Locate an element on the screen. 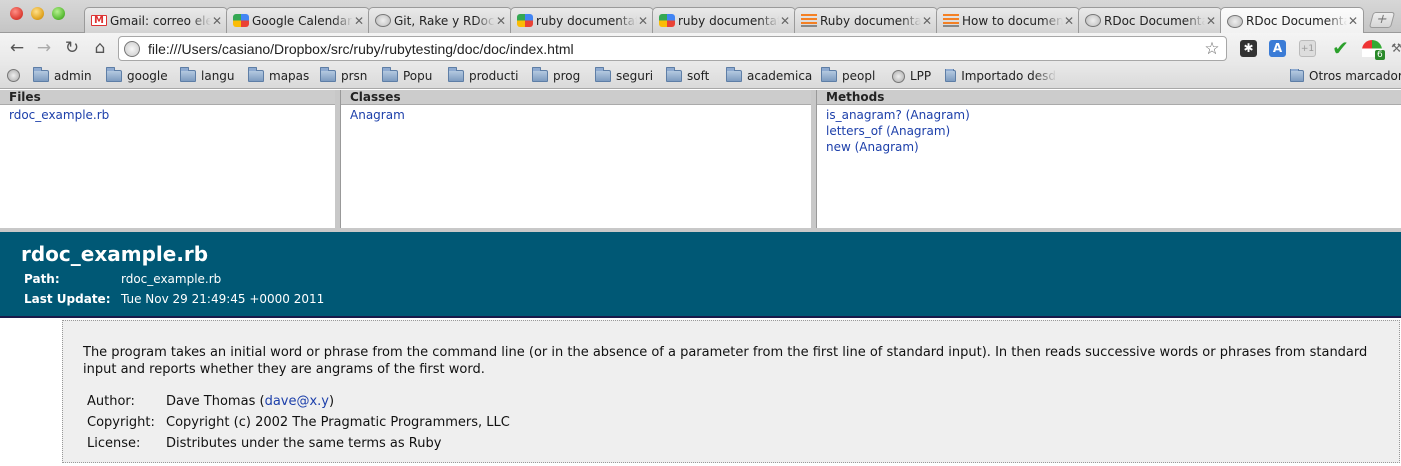 The width and height of the screenshot is (1401, 466). tab-title: How to document is located at coordinates (1012, 20).